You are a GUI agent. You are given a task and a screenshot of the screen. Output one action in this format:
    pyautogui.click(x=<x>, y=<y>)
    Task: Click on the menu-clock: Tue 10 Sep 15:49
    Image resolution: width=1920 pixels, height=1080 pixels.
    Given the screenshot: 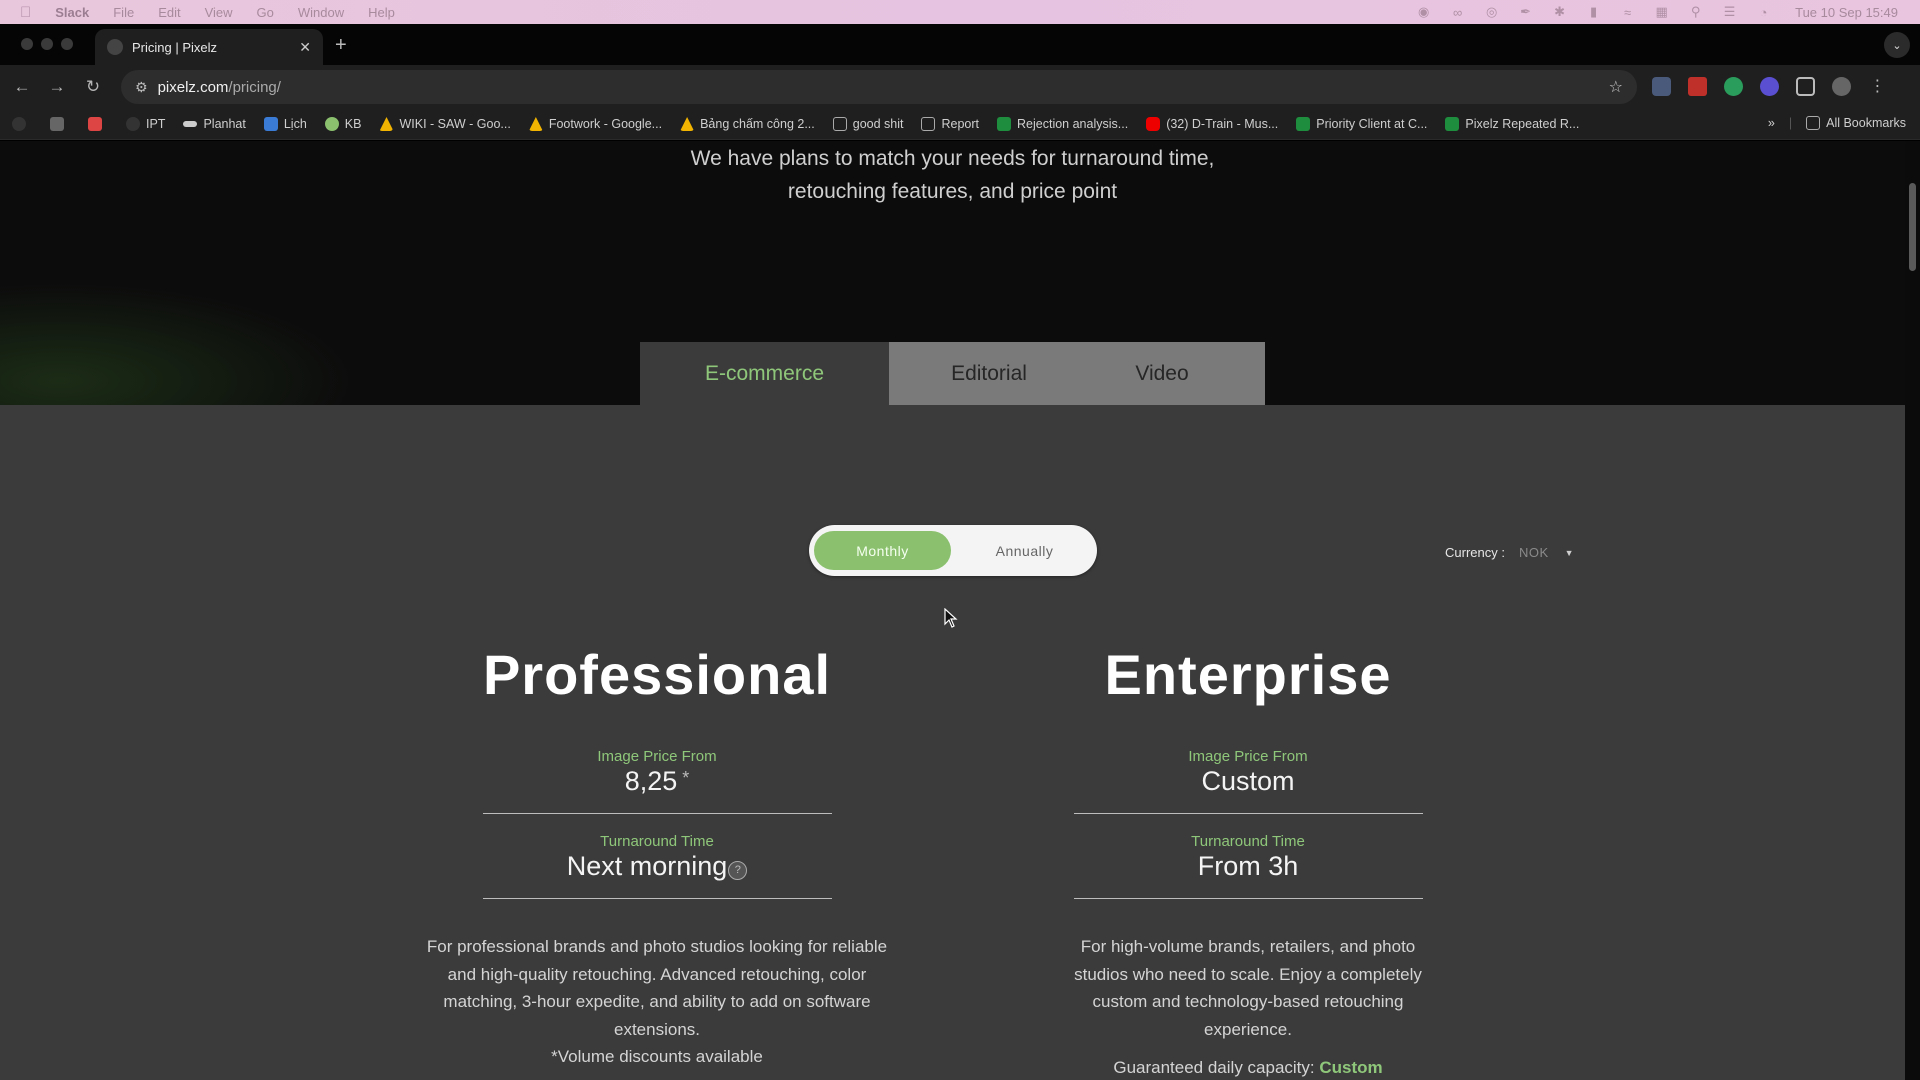 What is the action you would take?
    pyautogui.click(x=1846, y=12)
    